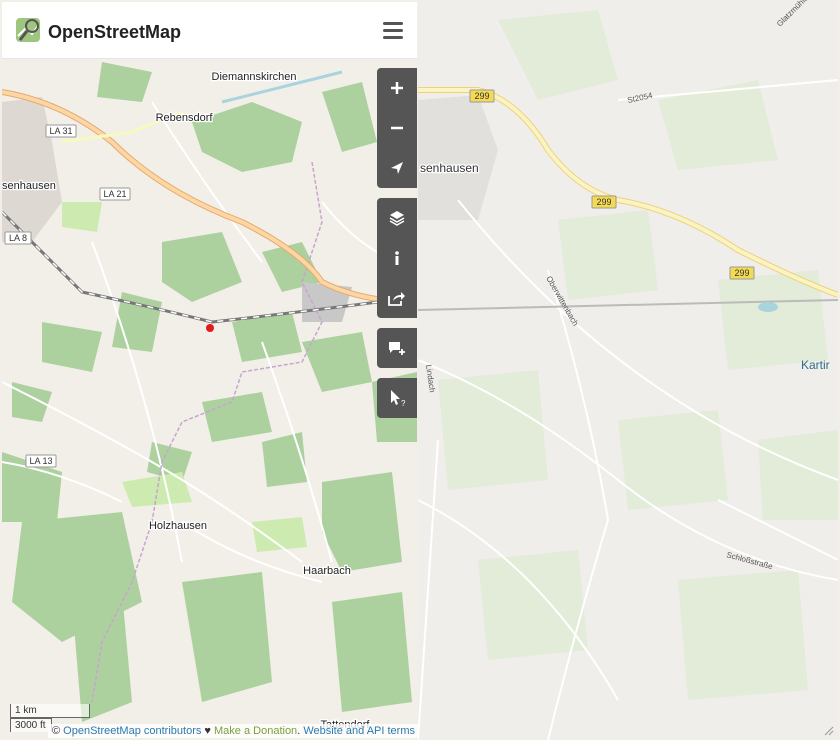 This screenshot has width=840, height=740. Describe the element at coordinates (29, 186) in the screenshot. I see `place-label-senhausen: senhausen` at that location.